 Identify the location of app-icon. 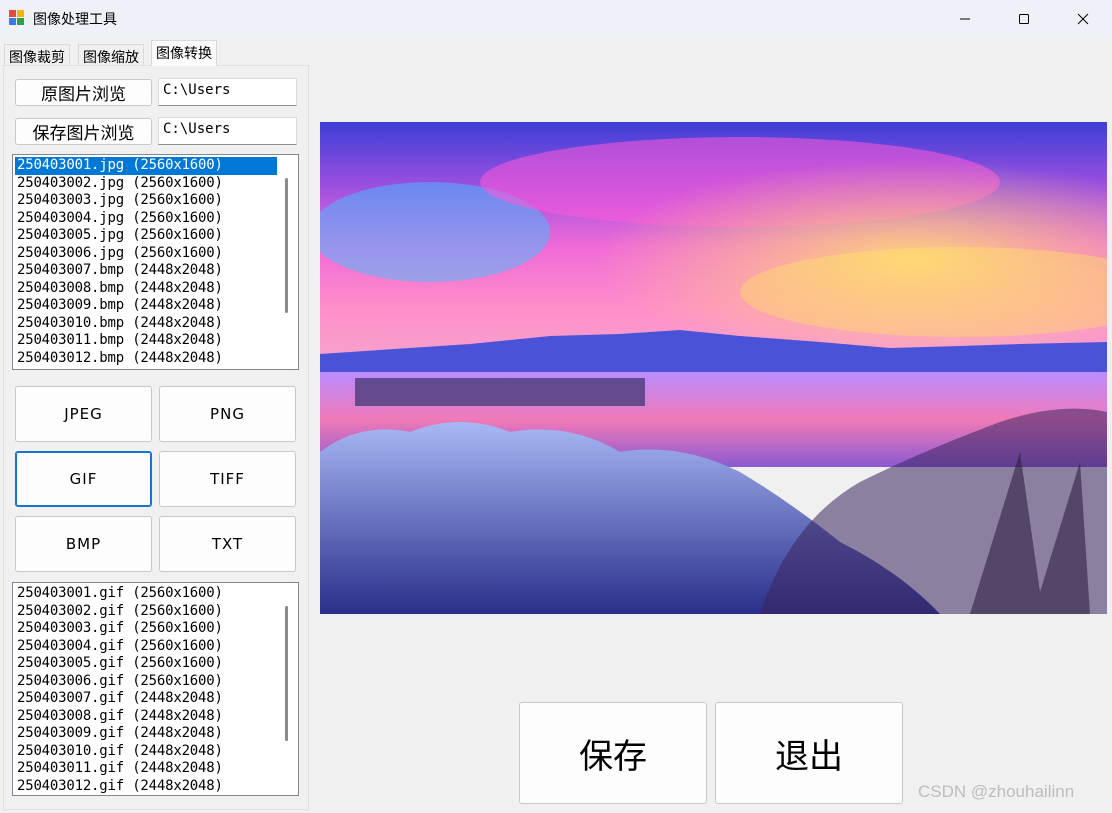
(17, 18).